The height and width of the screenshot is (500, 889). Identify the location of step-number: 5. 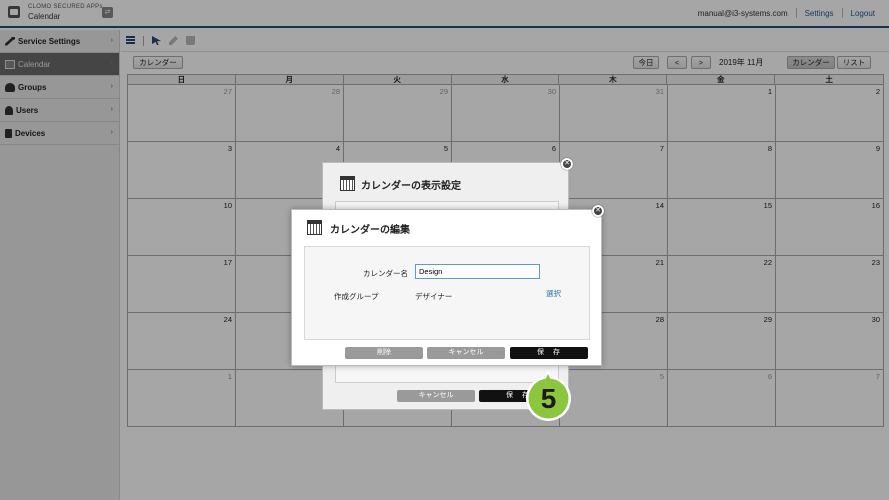
(549, 398).